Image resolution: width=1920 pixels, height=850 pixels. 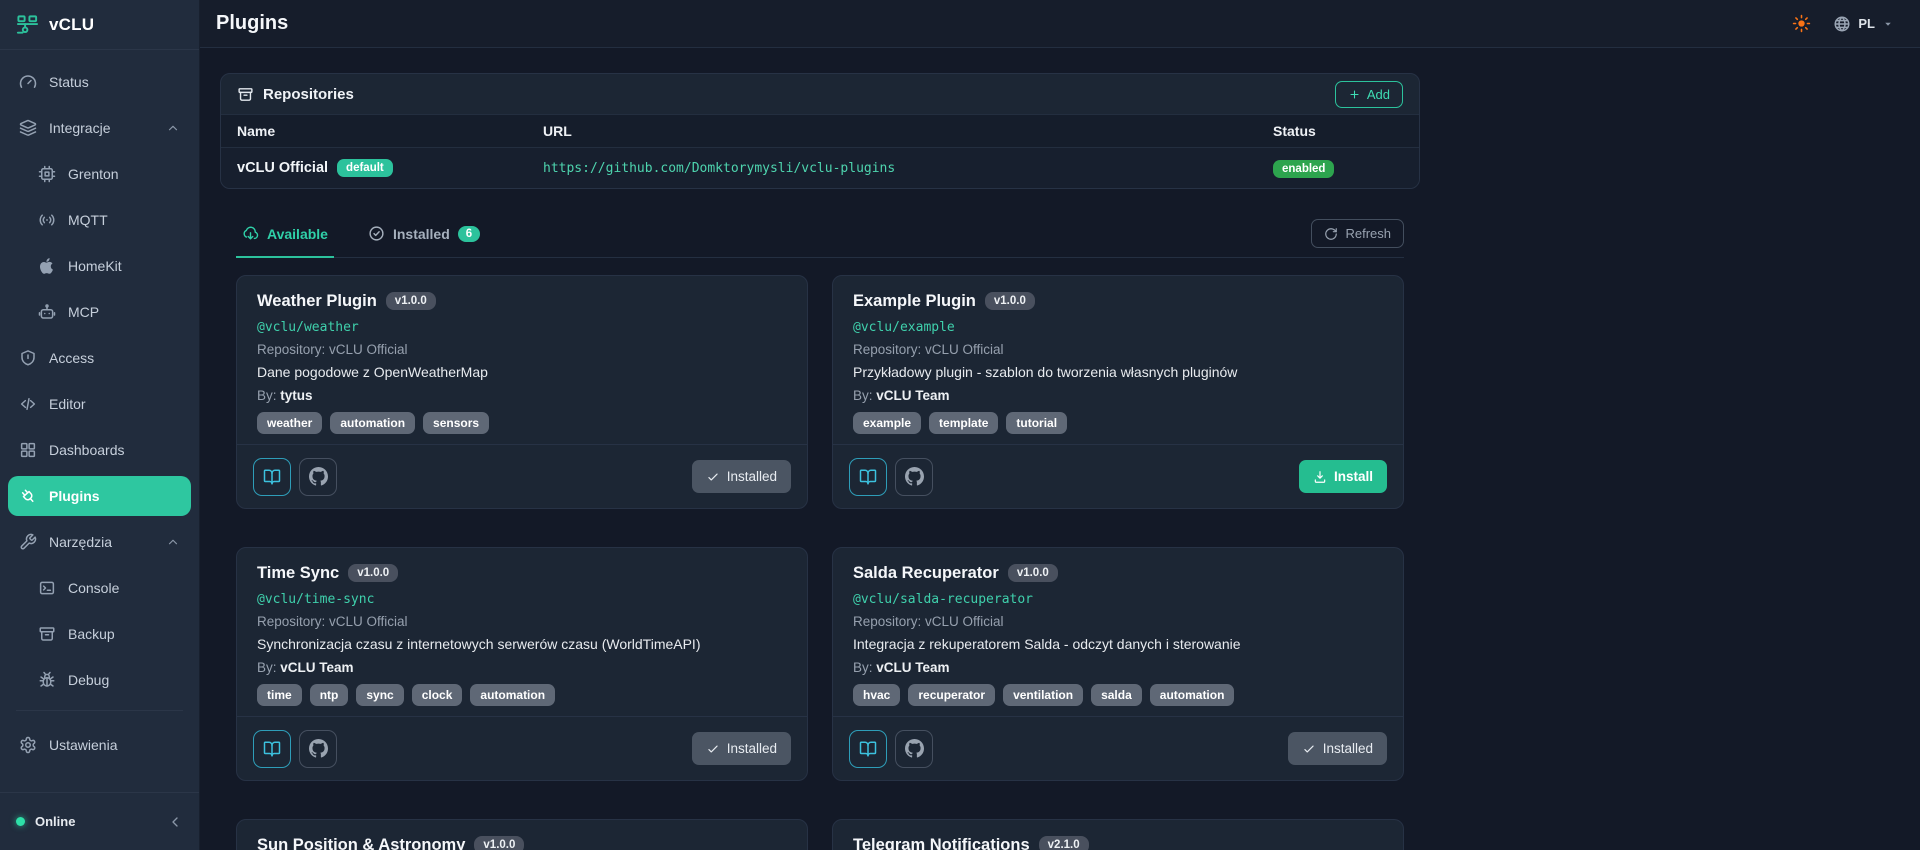 What do you see at coordinates (456, 423) in the screenshot?
I see `tag-sensors: sensors` at bounding box center [456, 423].